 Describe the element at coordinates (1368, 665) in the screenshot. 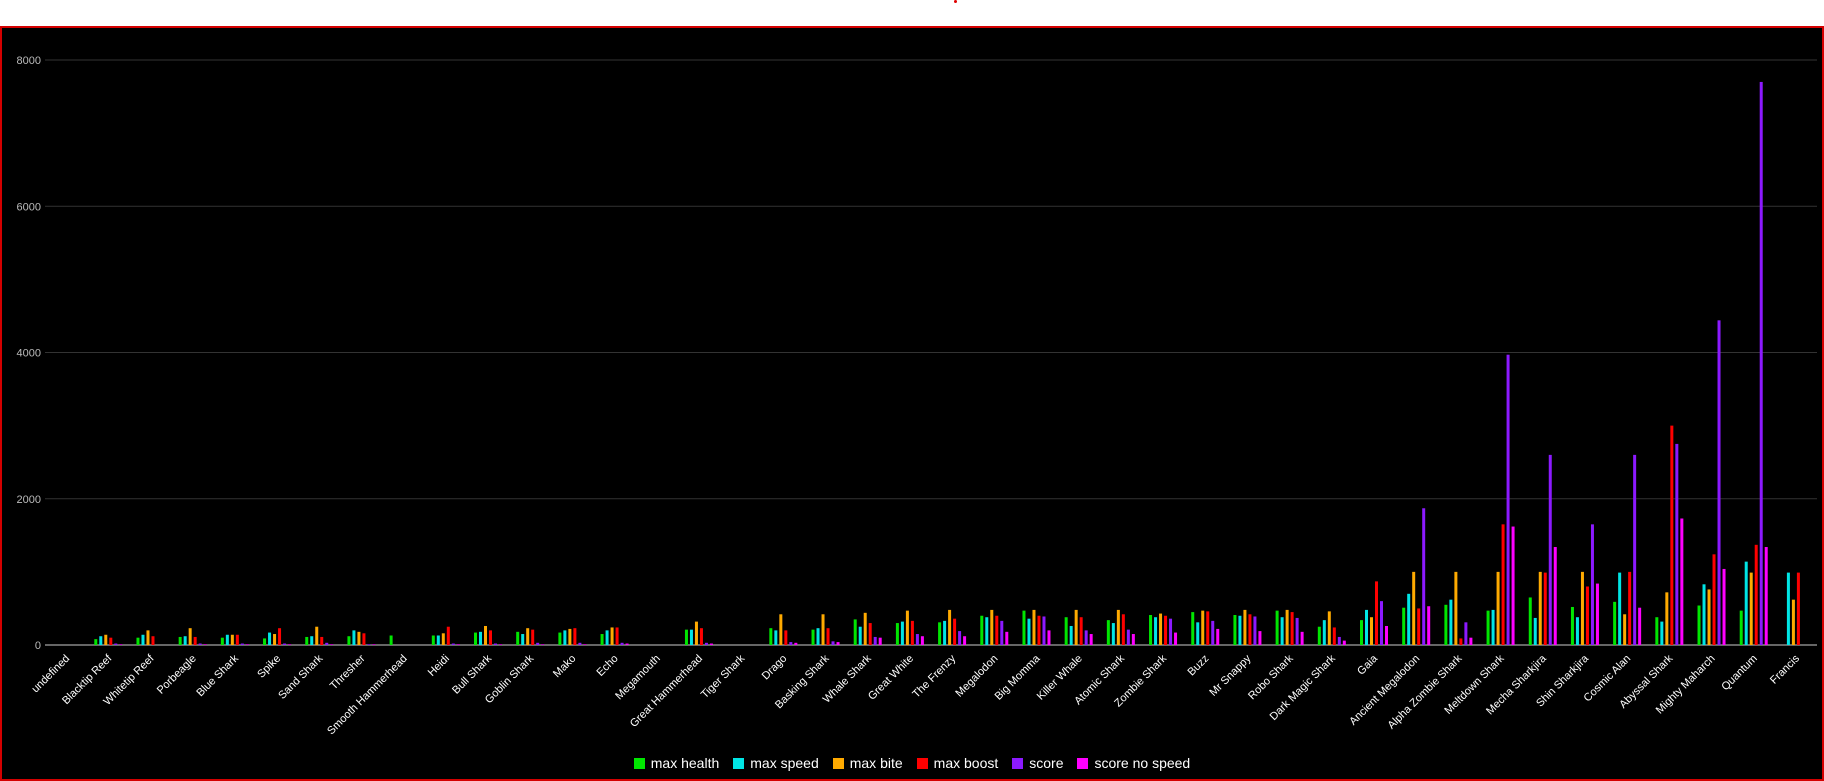

I see `x-tick-label: Gaia` at that location.